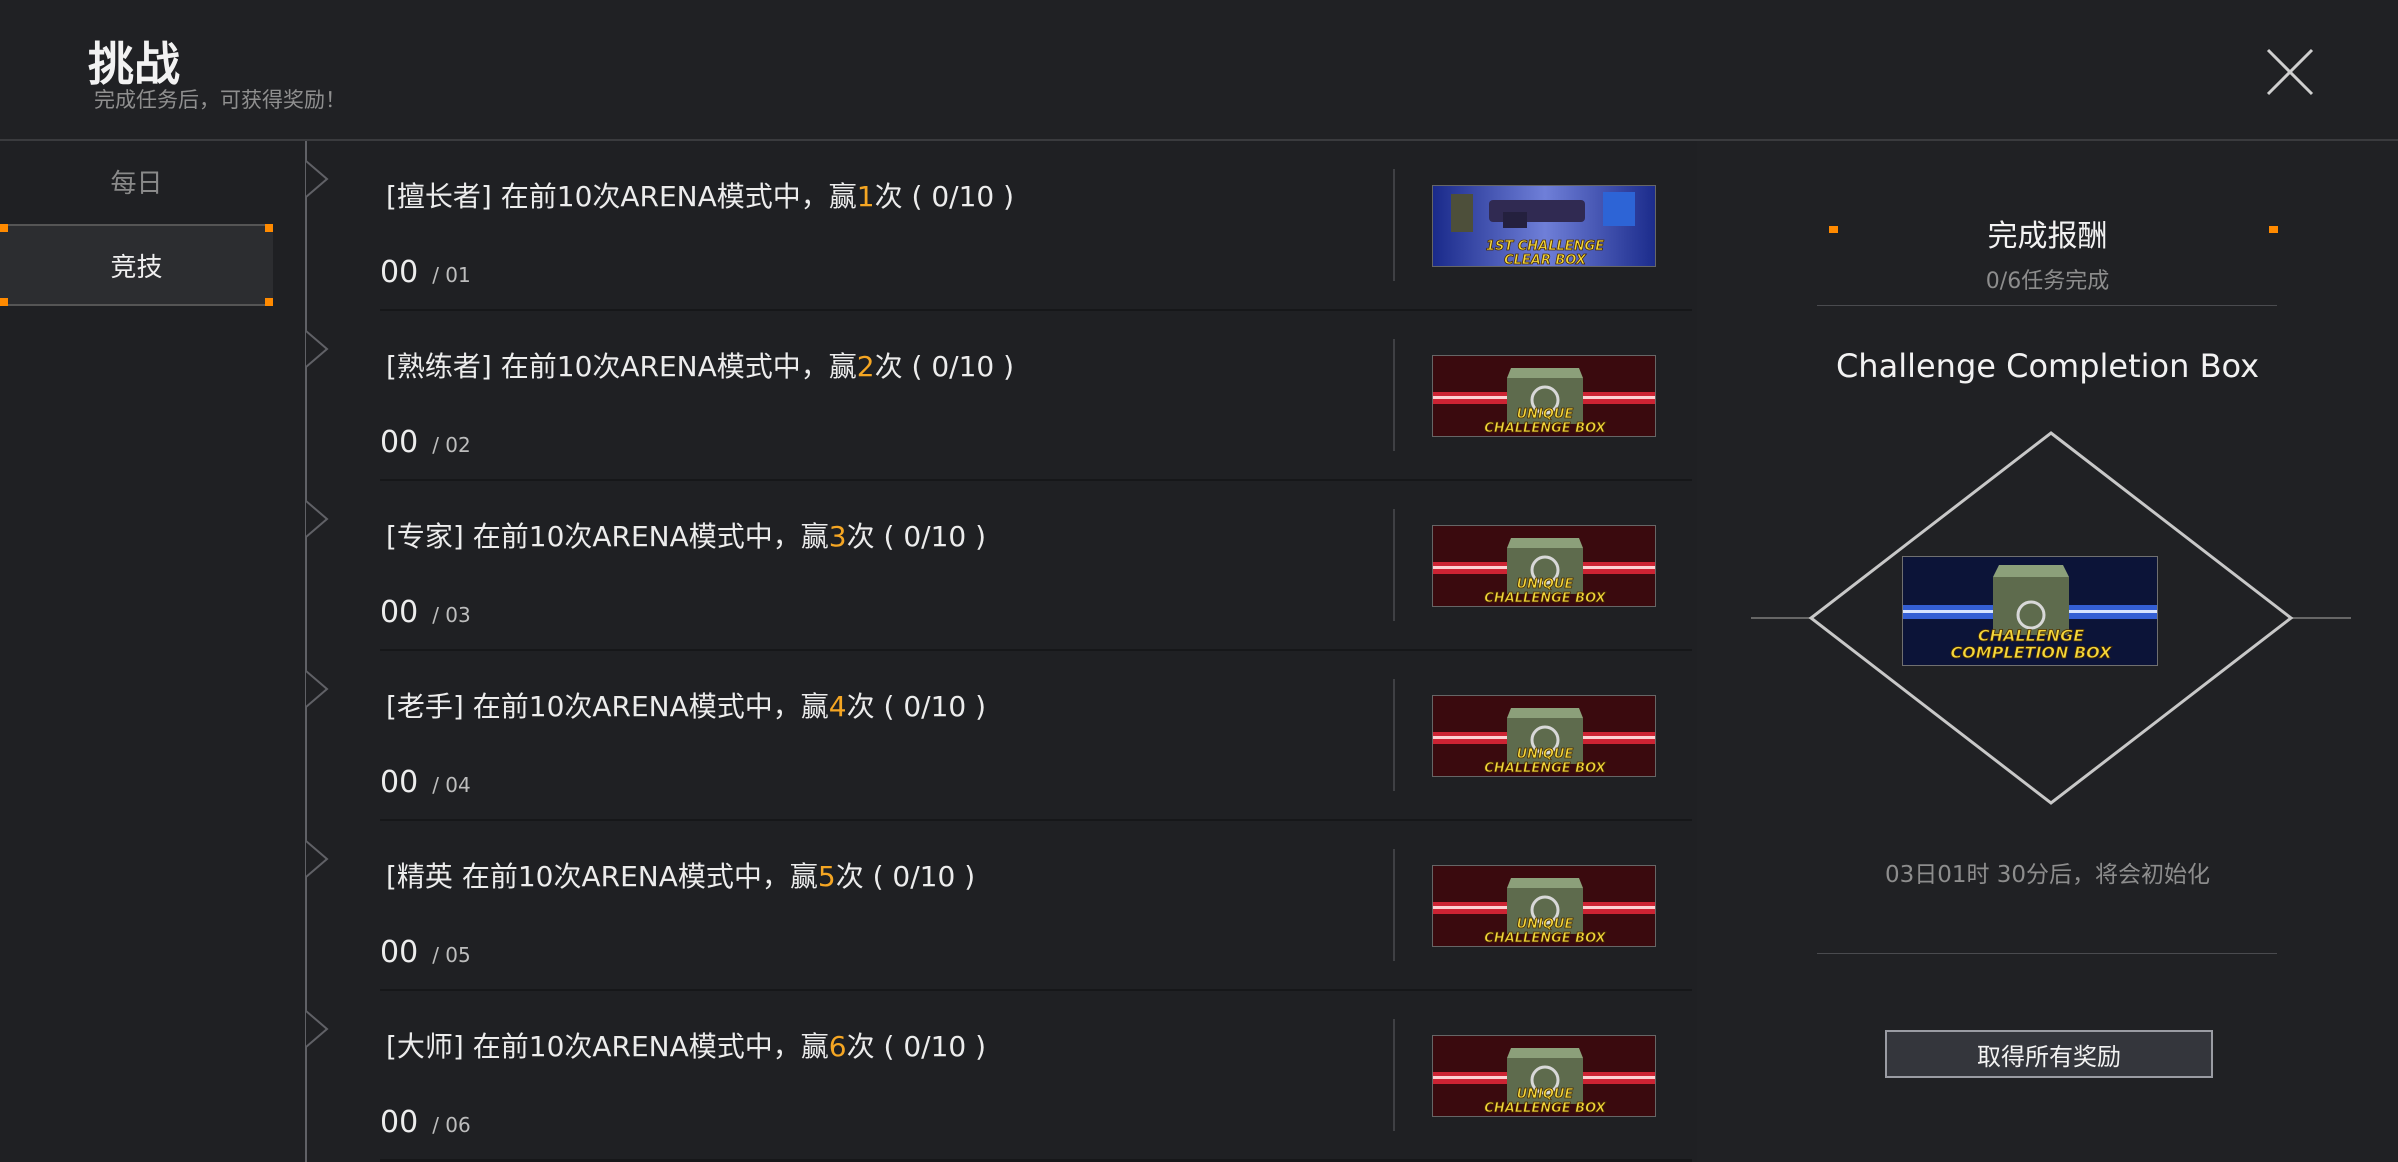  Describe the element at coordinates (425, 442) in the screenshot. I see `challenge-progress: 00/ 02` at that location.